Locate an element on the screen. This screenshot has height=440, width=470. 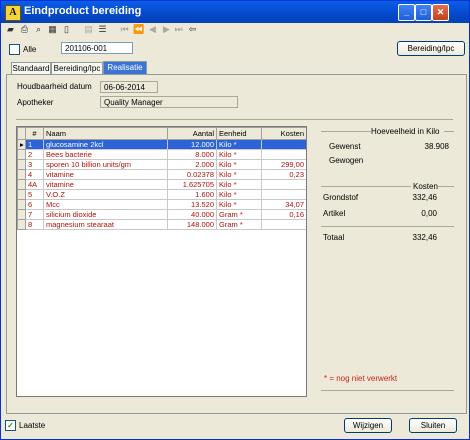
search-icon: ⌕ is located at coordinates (38, 29).